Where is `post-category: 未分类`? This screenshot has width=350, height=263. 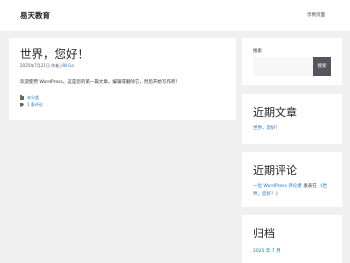 post-category: 未分类 is located at coordinates (29, 97).